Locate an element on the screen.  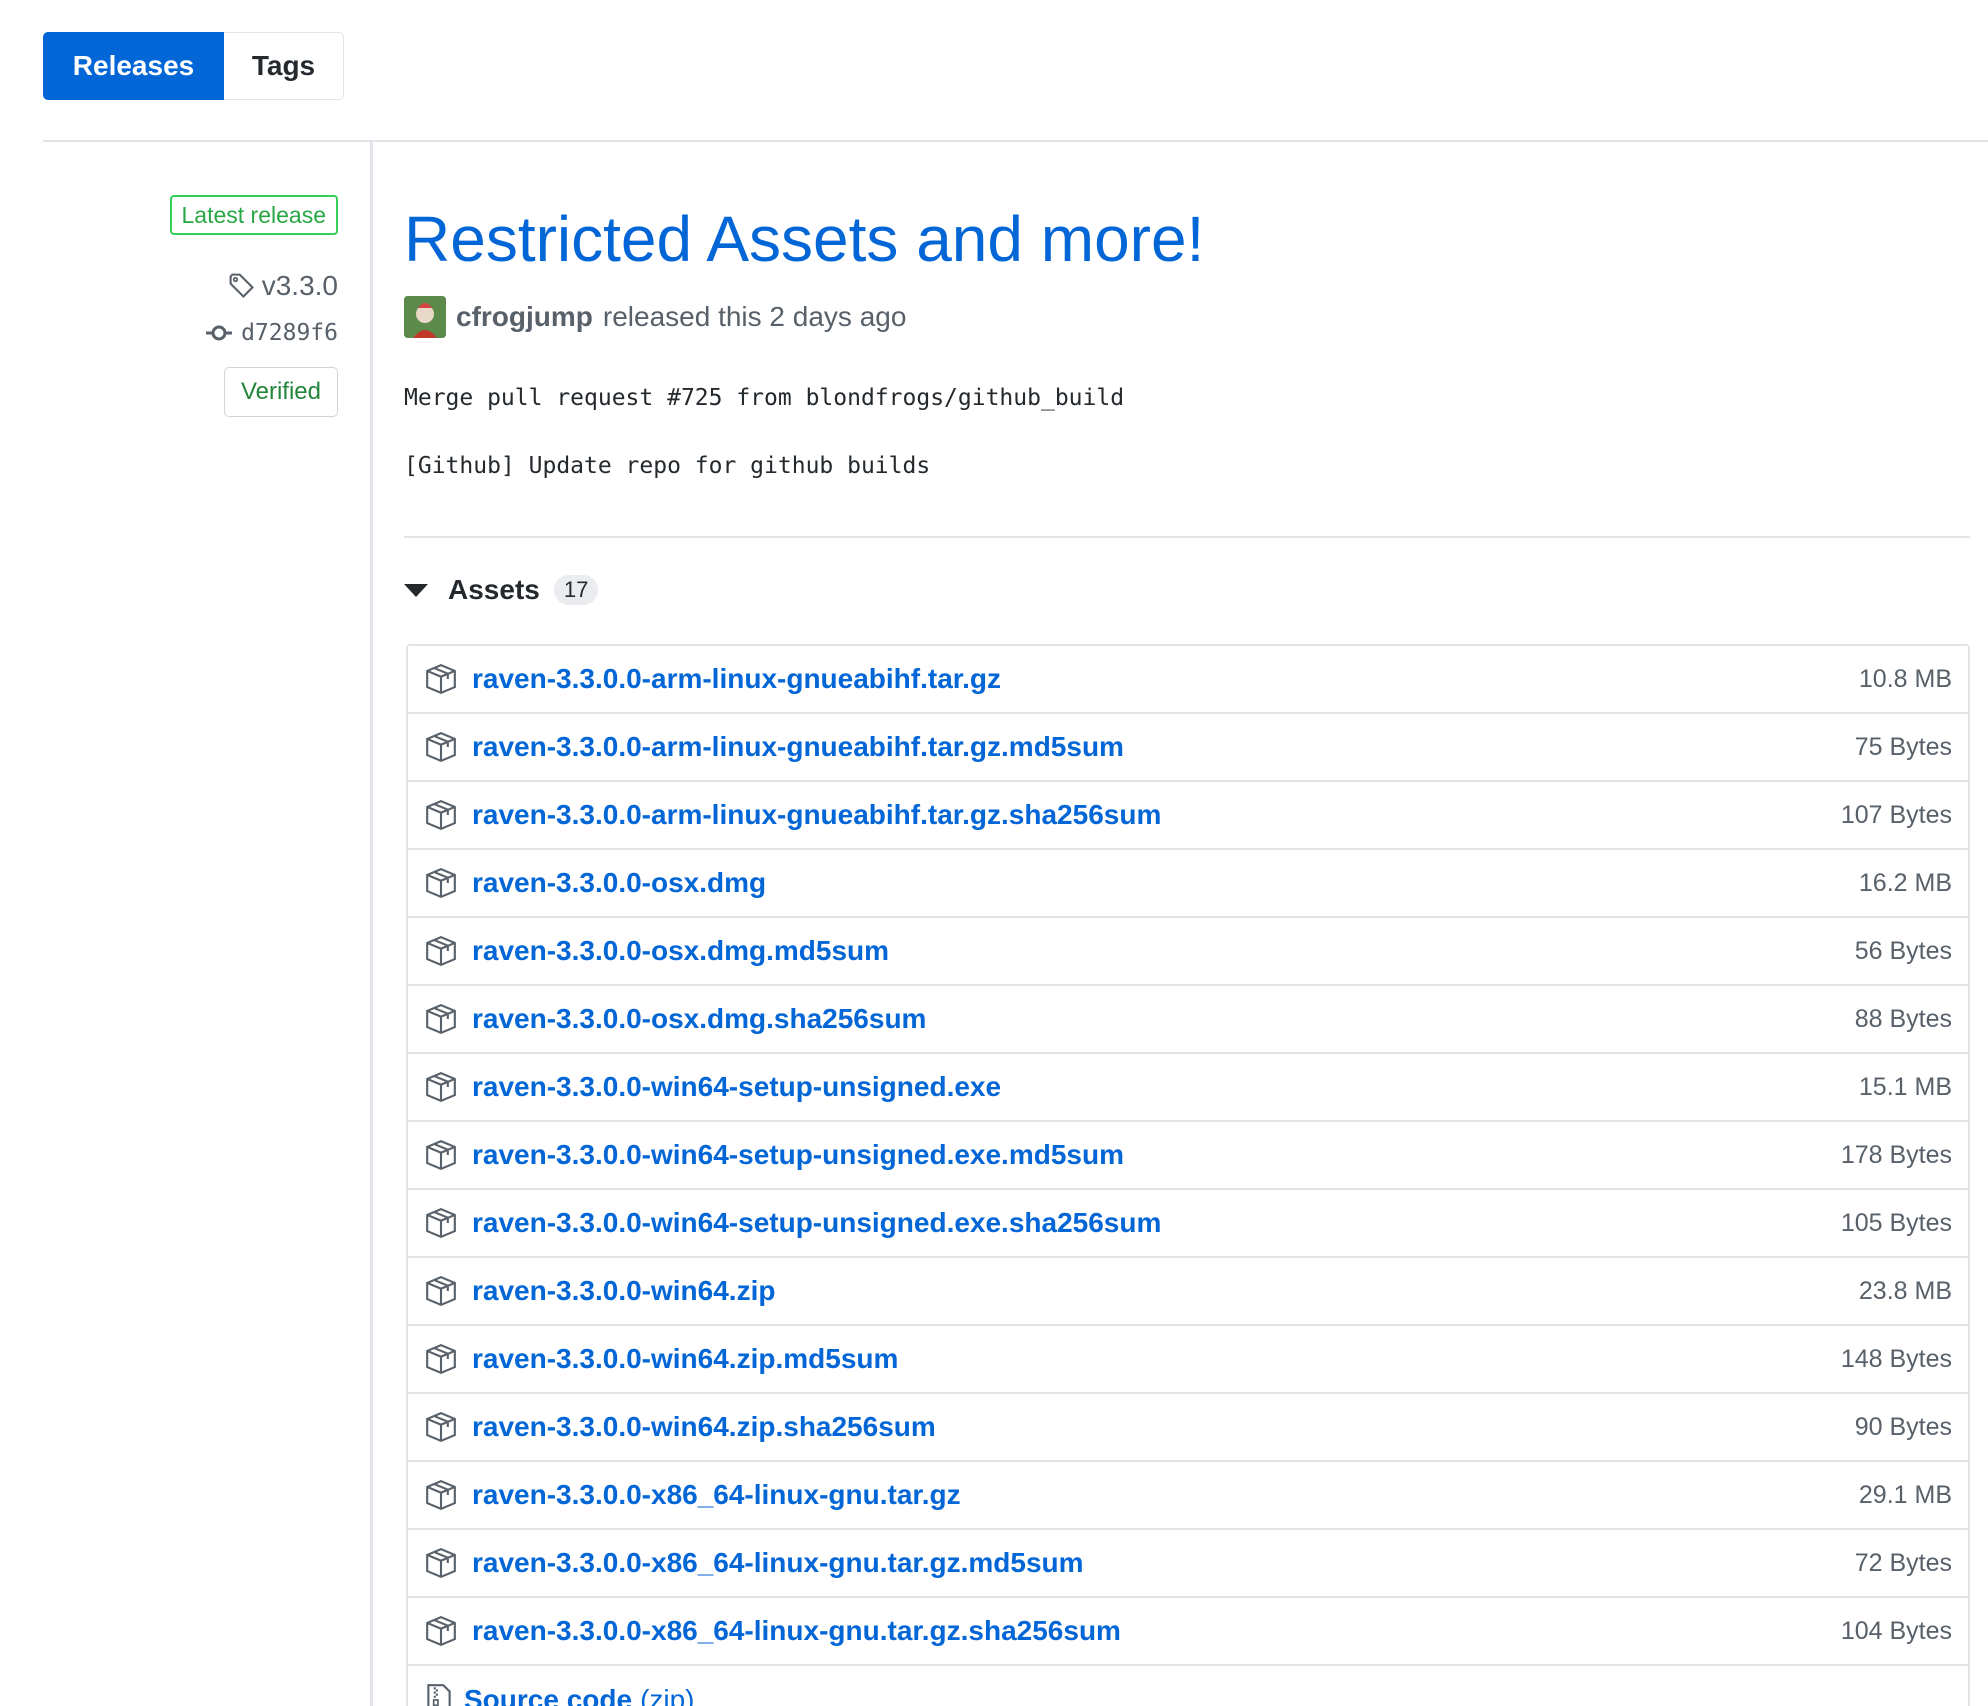
triangle-down-icon is located at coordinates (416, 590).